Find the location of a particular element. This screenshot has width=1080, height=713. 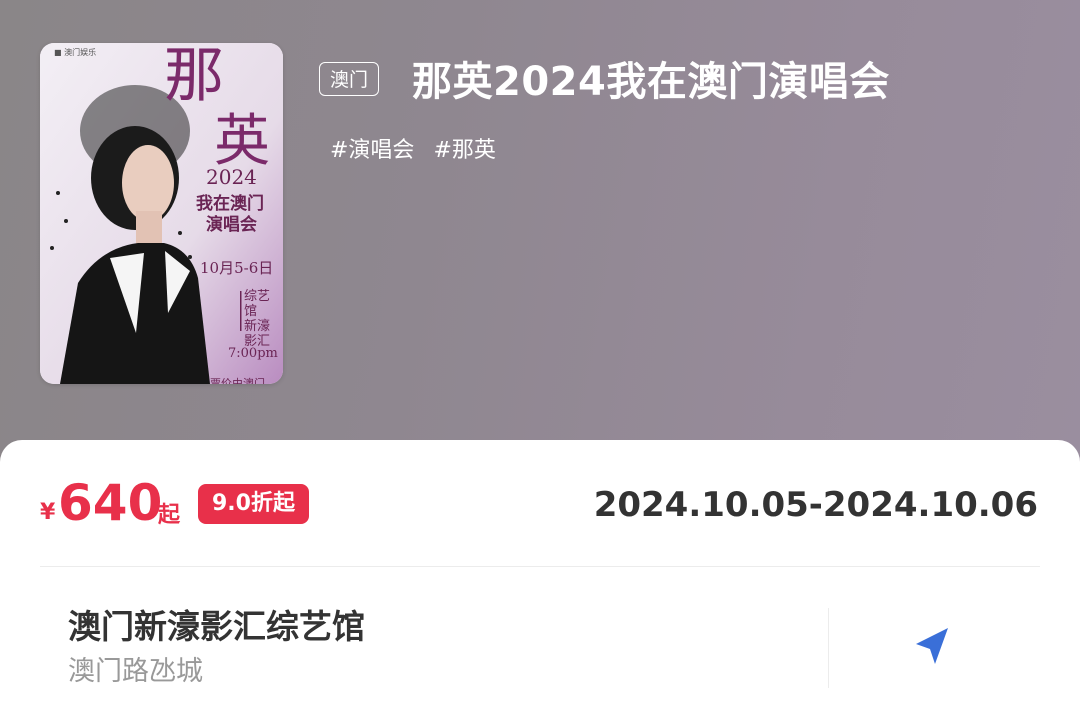

poster-name-char-1: 那 is located at coordinates (194, 77).